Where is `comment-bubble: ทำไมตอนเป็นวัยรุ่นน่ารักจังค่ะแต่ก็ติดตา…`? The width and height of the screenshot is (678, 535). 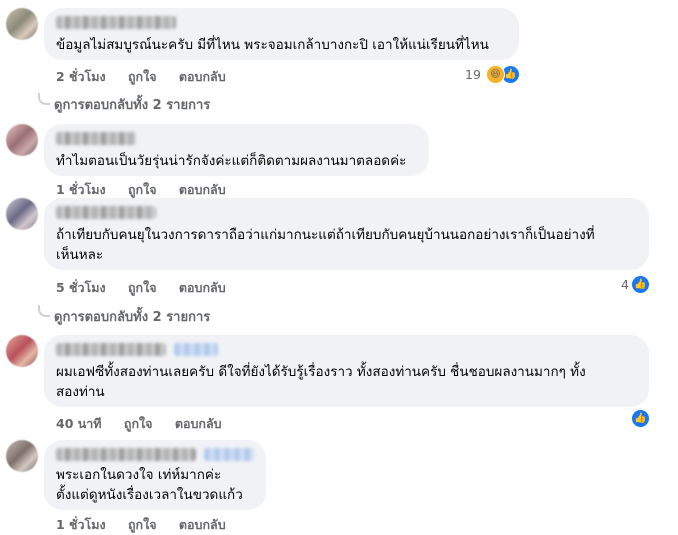
comment-bubble: ทำไมตอนเป็นวัยรุ่นน่ารักจังค่ะแต่ก็ติดตา… is located at coordinates (236, 150).